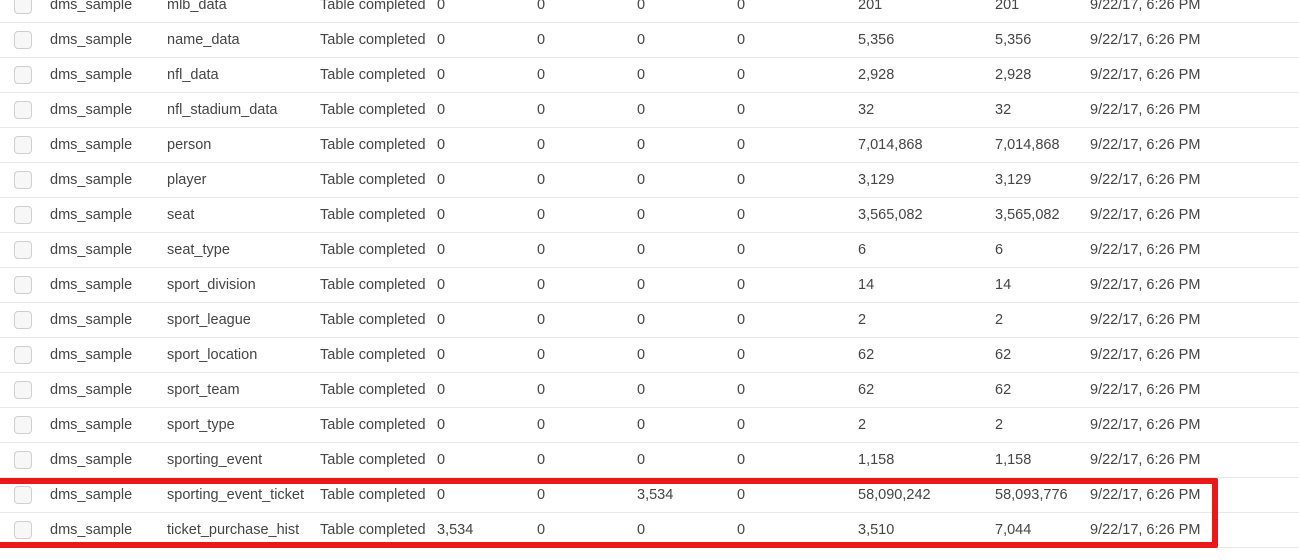 The width and height of the screenshot is (1299, 560). I want to click on cell-full-load: 3,129, so click(876, 180).